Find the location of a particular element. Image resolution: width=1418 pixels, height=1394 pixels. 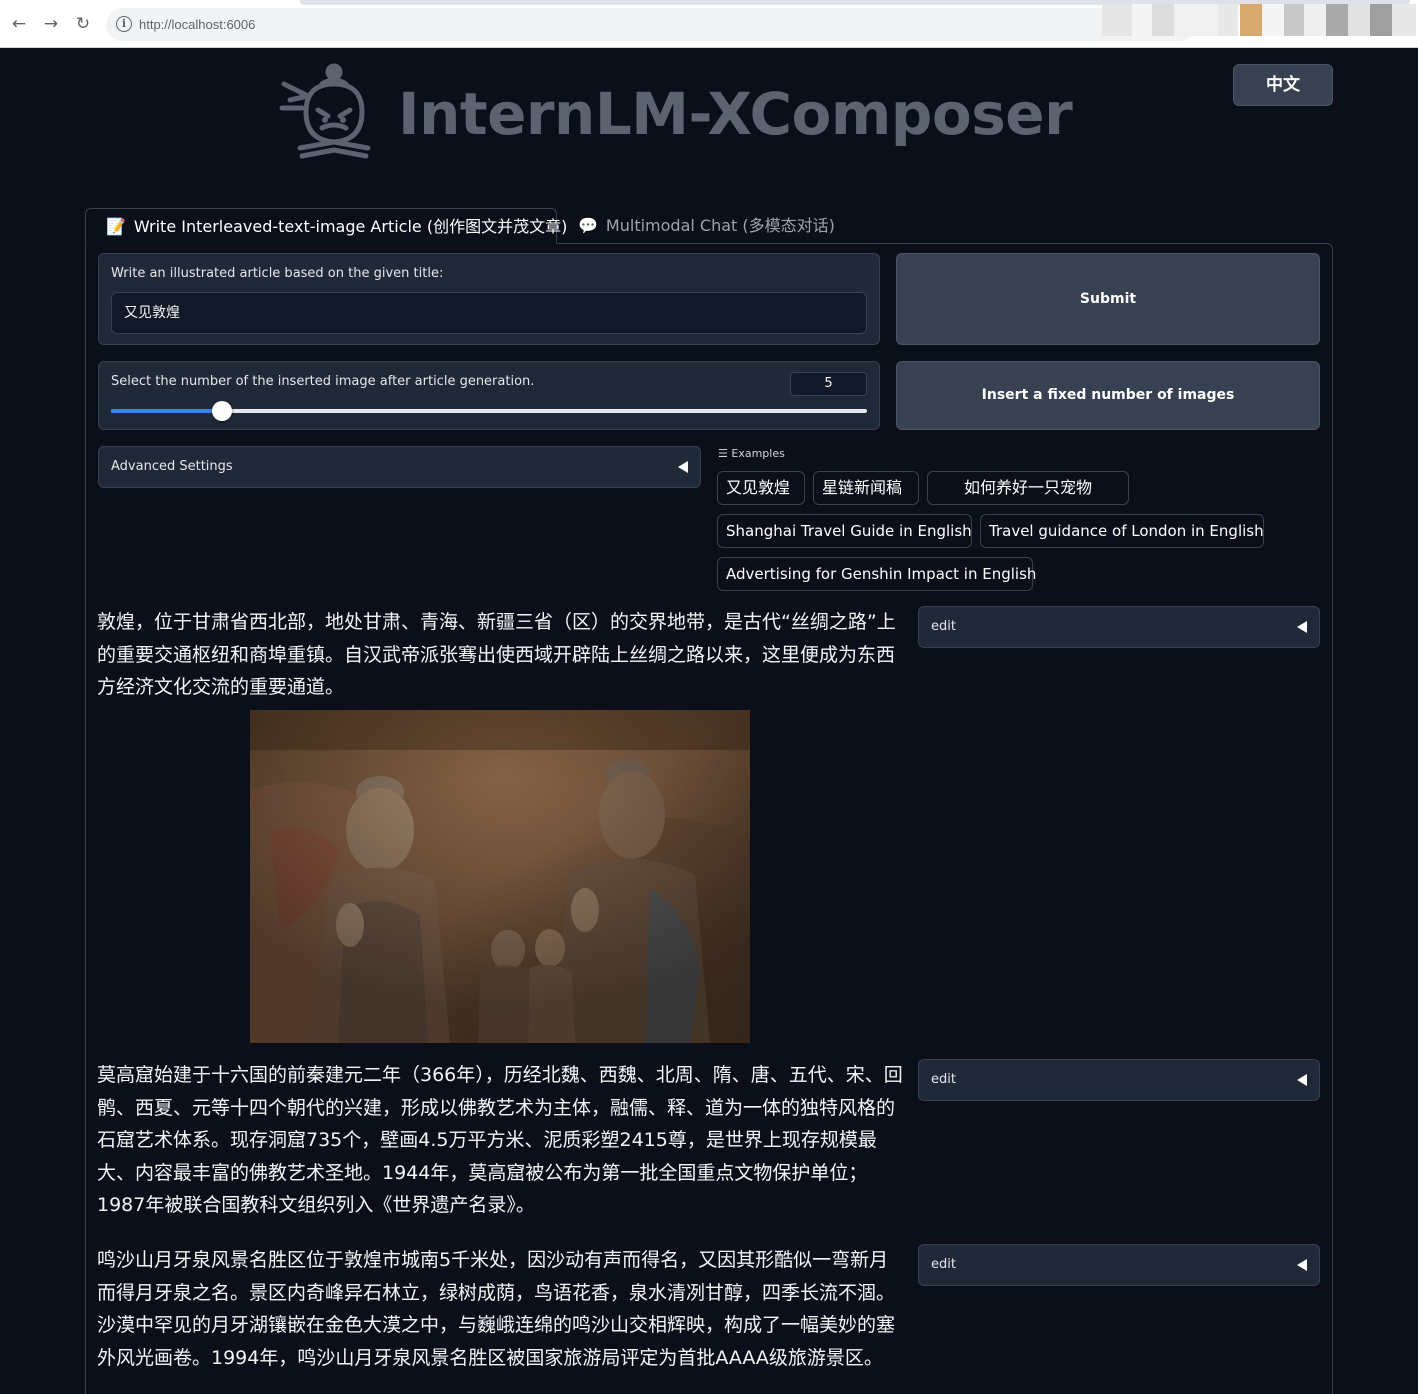

memo-icon: 📝 is located at coordinates (116, 226).